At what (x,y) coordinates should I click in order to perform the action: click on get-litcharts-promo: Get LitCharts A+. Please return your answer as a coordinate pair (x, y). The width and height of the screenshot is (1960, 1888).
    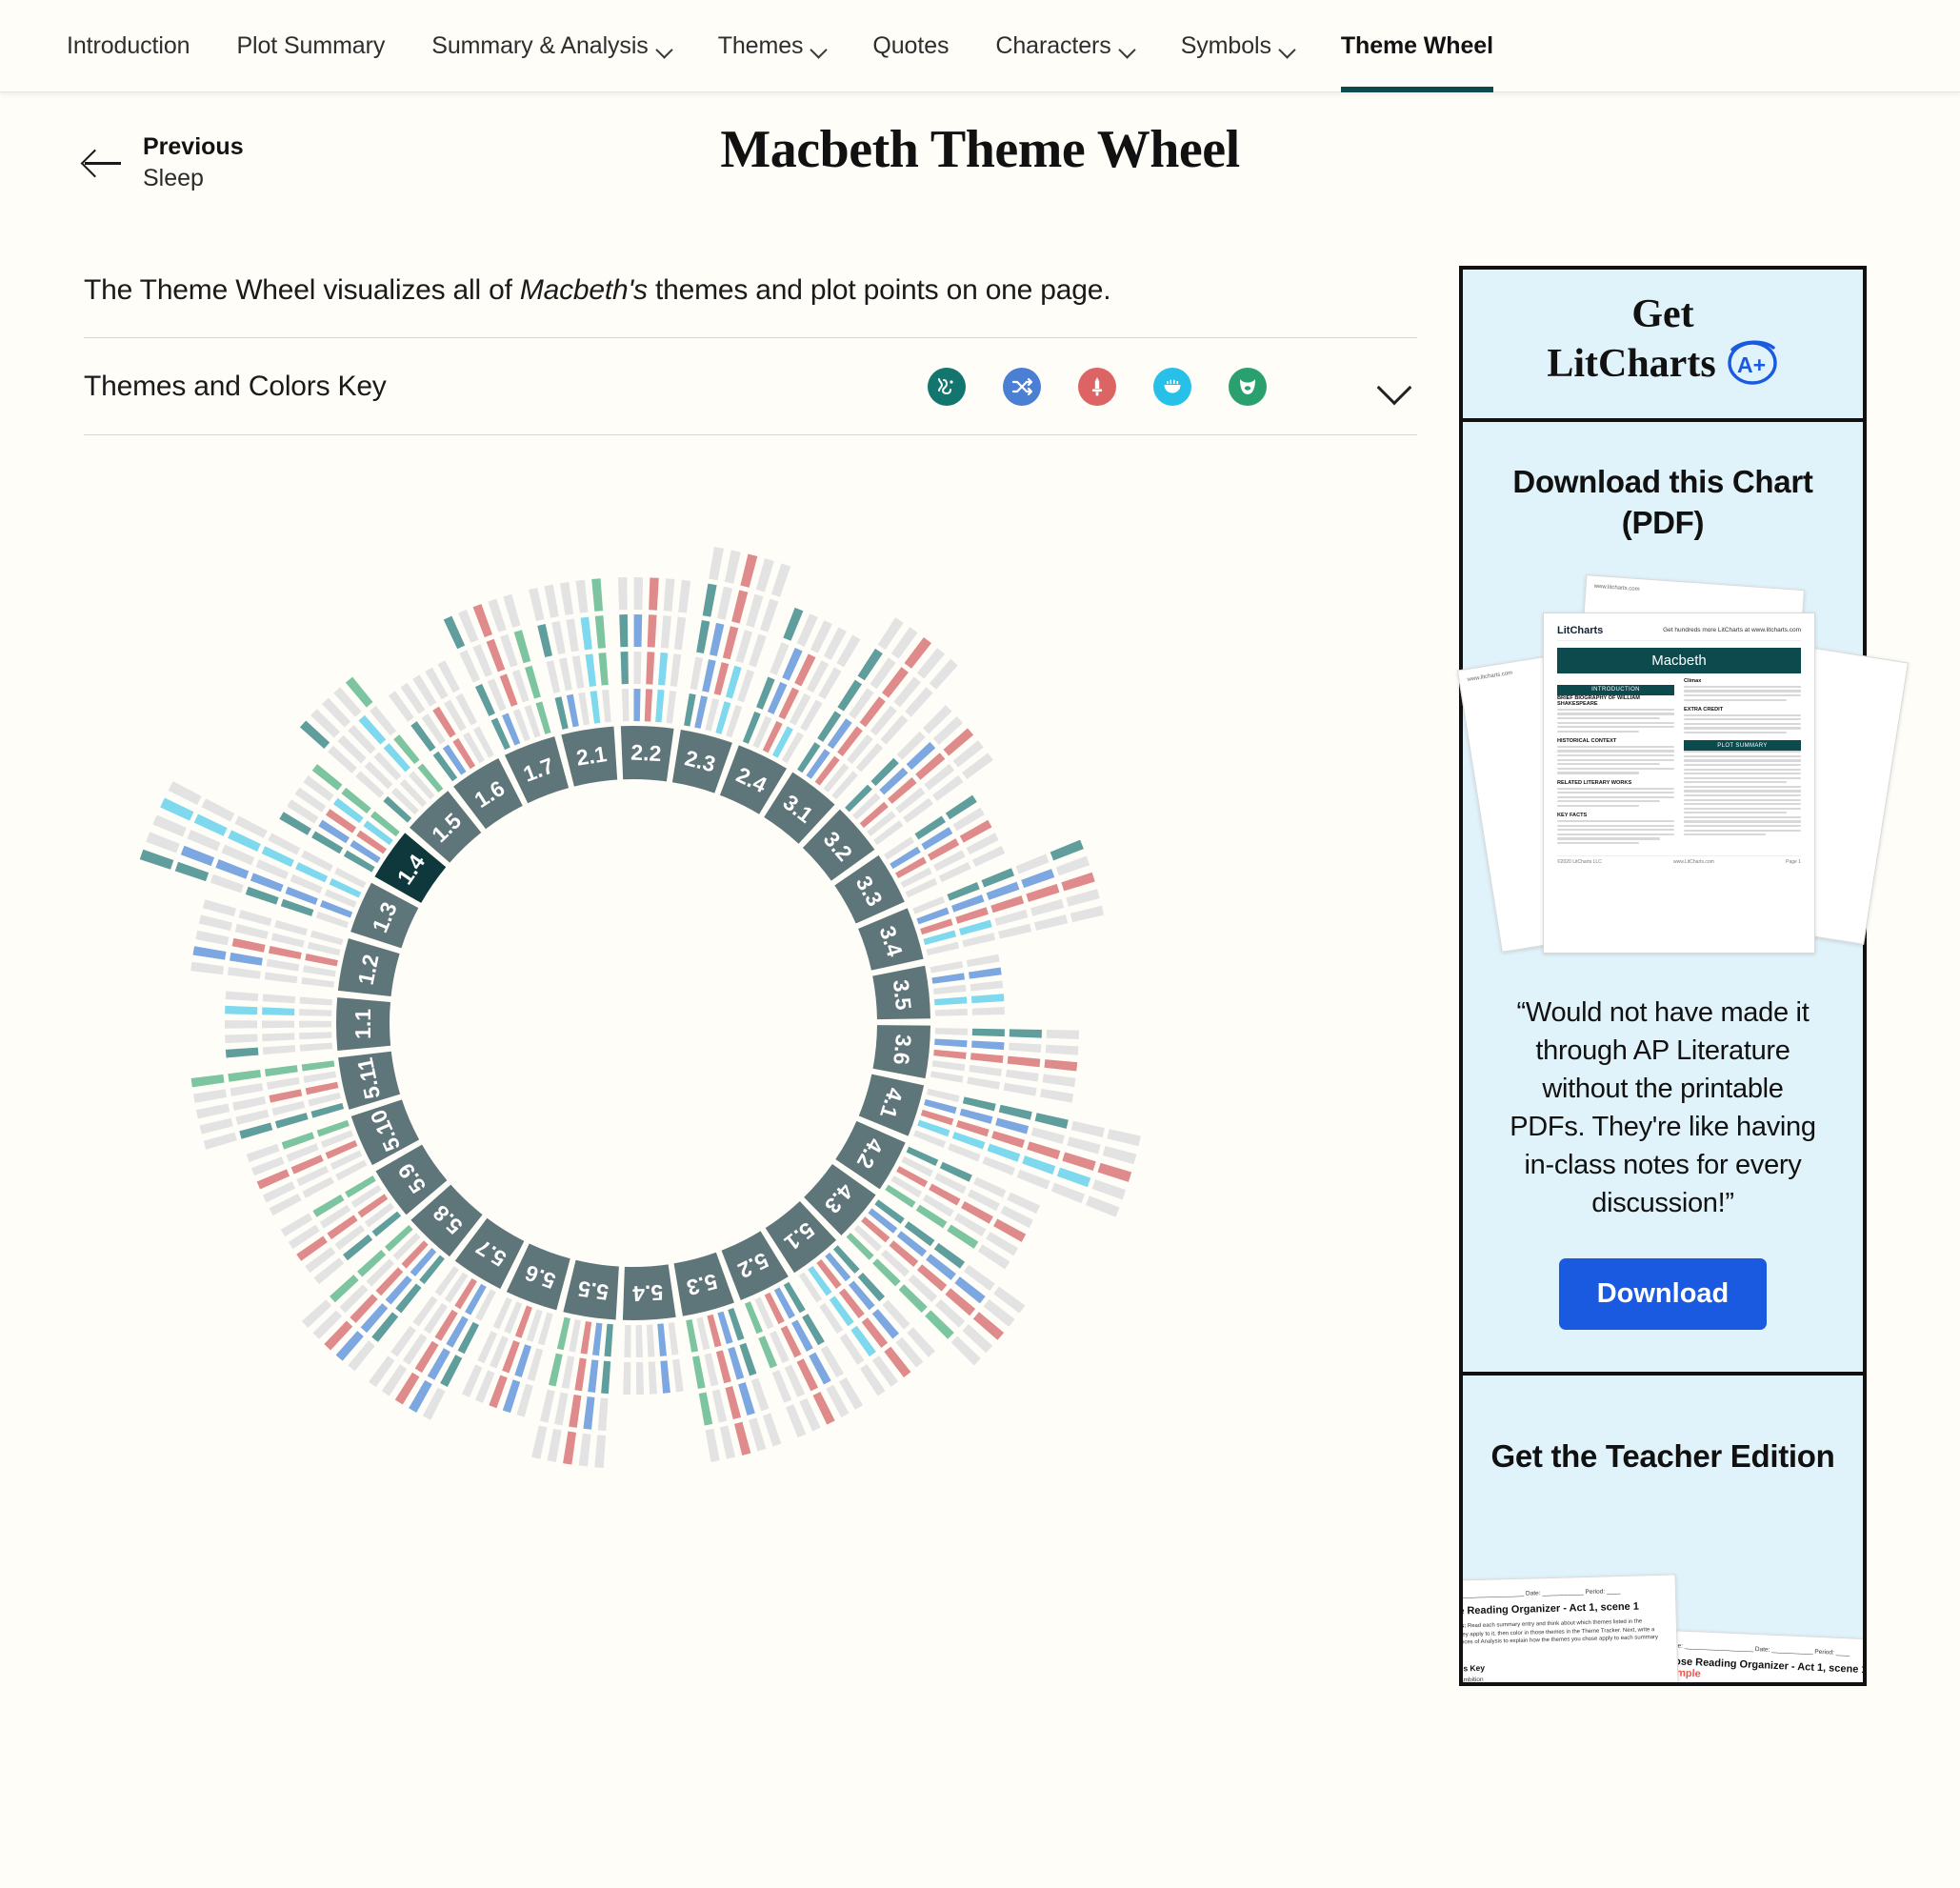
    Looking at the image, I should click on (1663, 342).